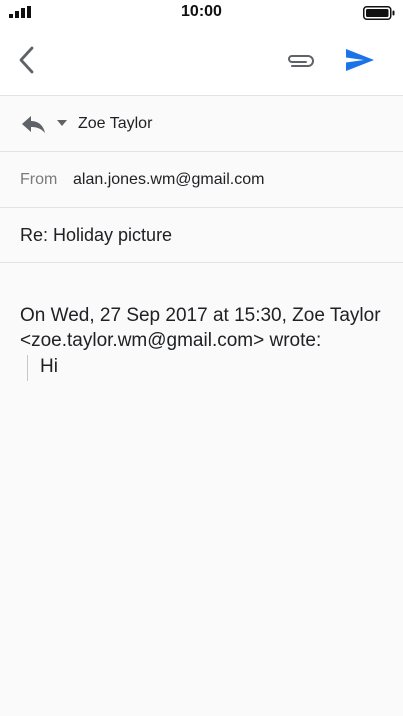 The height and width of the screenshot is (716, 403). Describe the element at coordinates (208, 368) in the screenshot. I see `quoted-text-block: Hi` at that location.